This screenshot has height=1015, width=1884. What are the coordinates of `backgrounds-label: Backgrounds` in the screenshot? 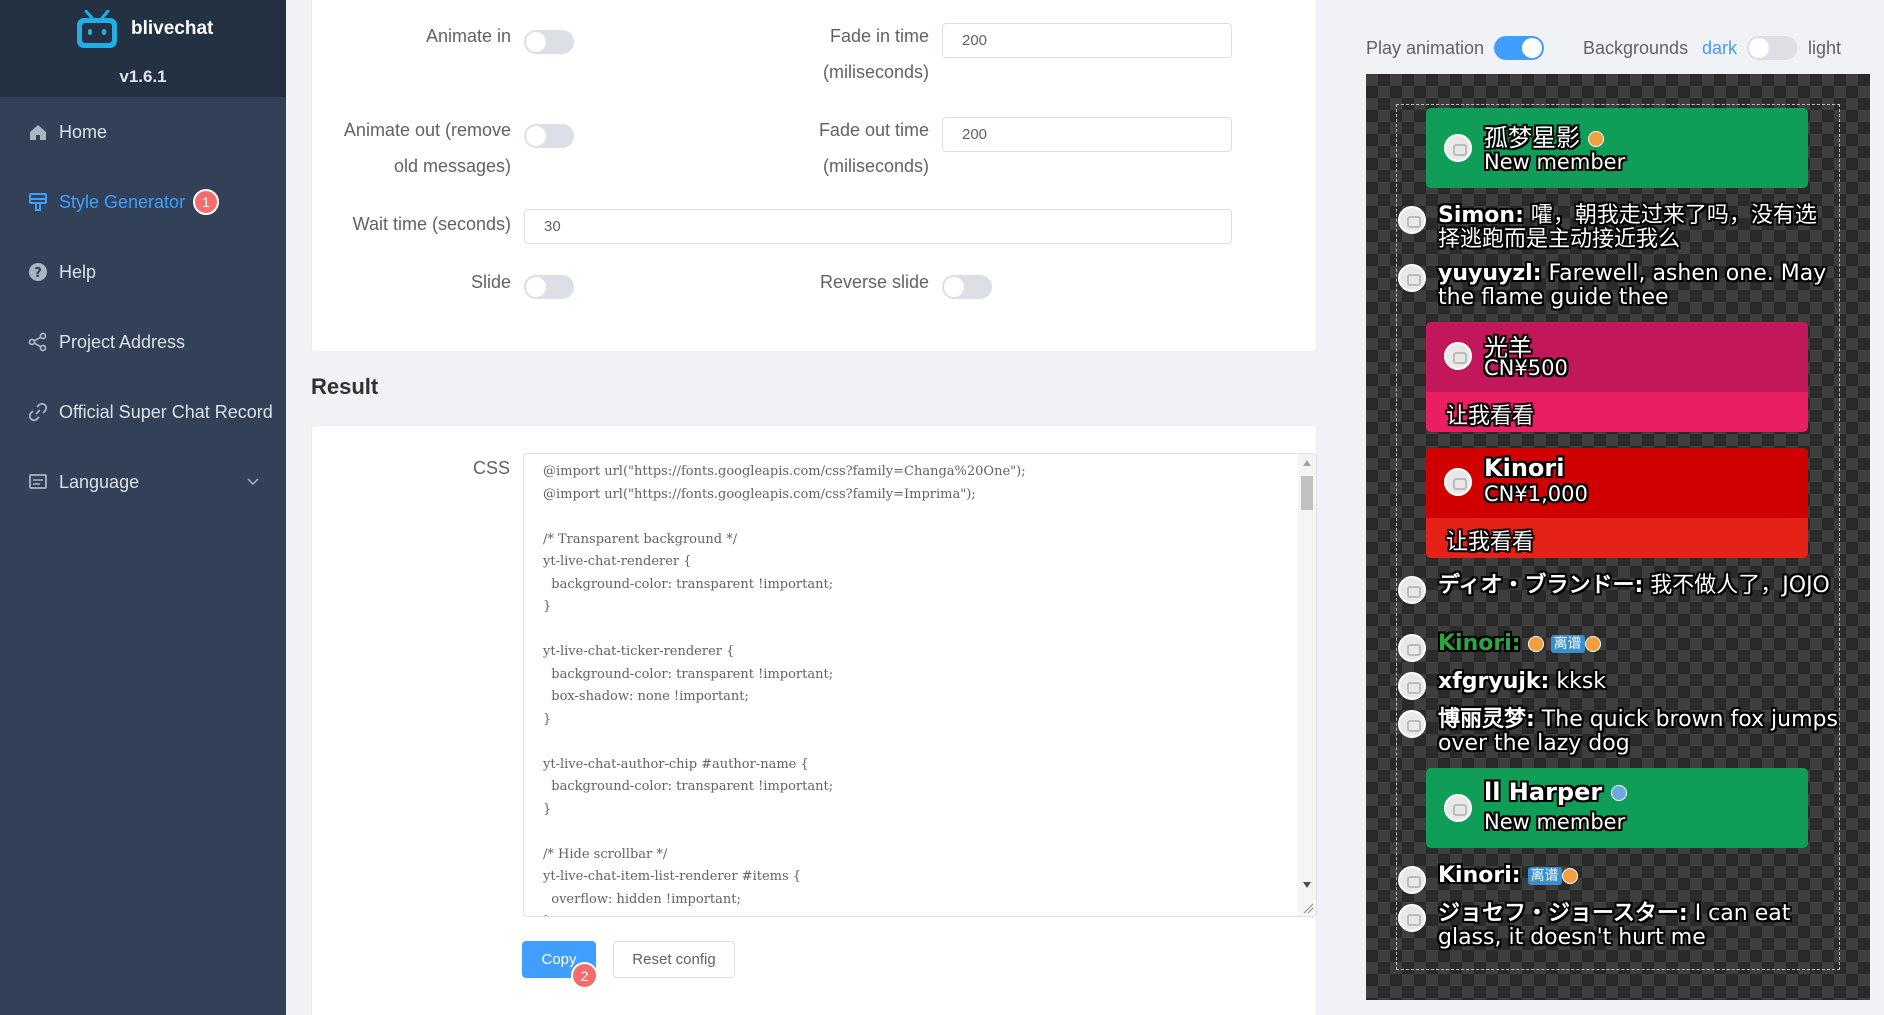 It's located at (1636, 48).